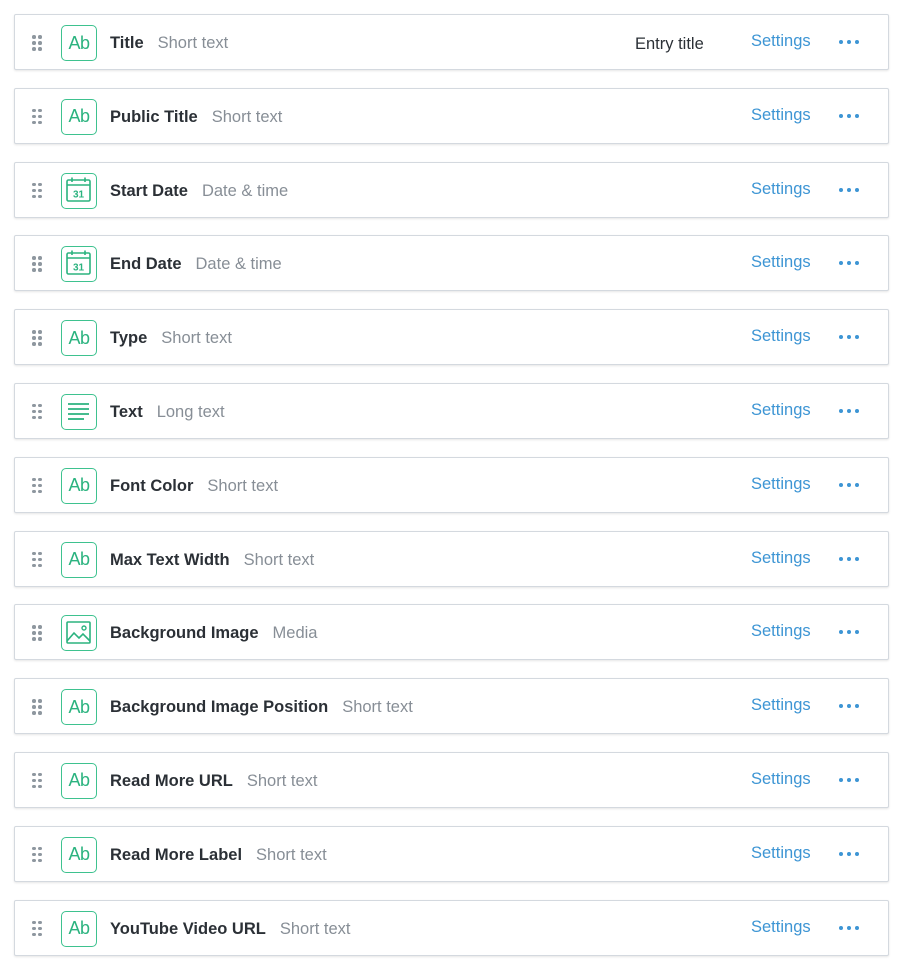  I want to click on field-label: Read More URL Short text, so click(213, 781).